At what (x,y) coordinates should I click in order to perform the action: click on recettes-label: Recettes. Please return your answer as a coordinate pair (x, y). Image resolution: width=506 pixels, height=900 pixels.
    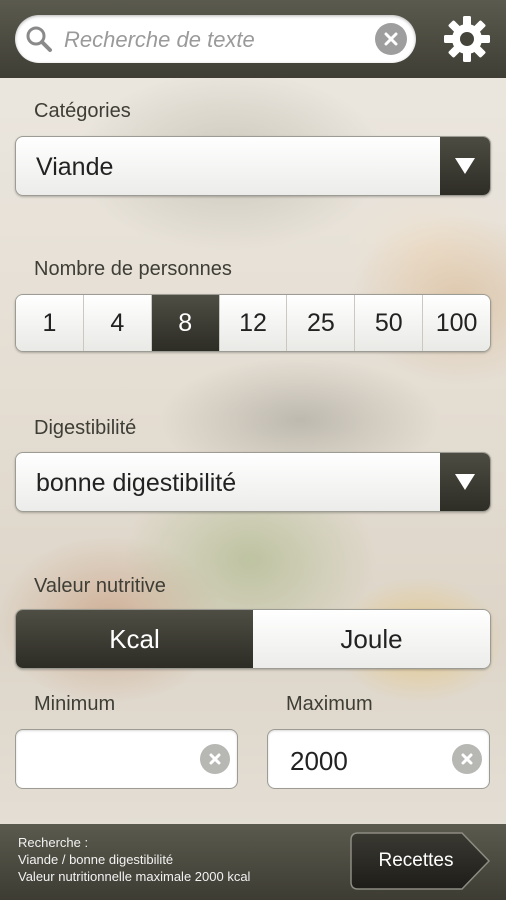
    Looking at the image, I should click on (416, 860).